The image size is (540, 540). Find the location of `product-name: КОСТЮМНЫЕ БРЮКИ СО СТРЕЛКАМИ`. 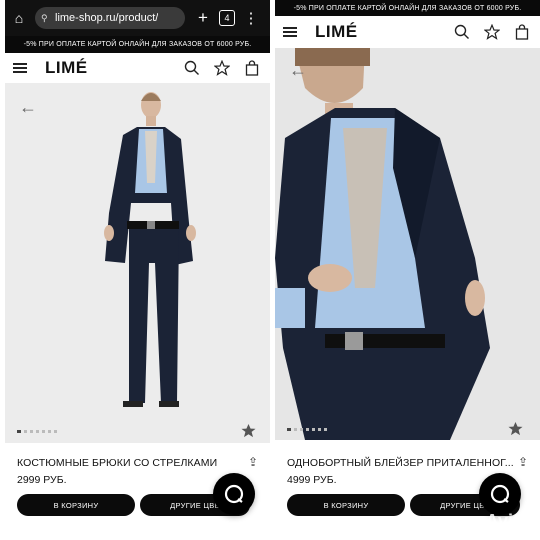

product-name: КОСТЮМНЫЕ БРЮКИ СО СТРЕЛКАМИ is located at coordinates (117, 463).